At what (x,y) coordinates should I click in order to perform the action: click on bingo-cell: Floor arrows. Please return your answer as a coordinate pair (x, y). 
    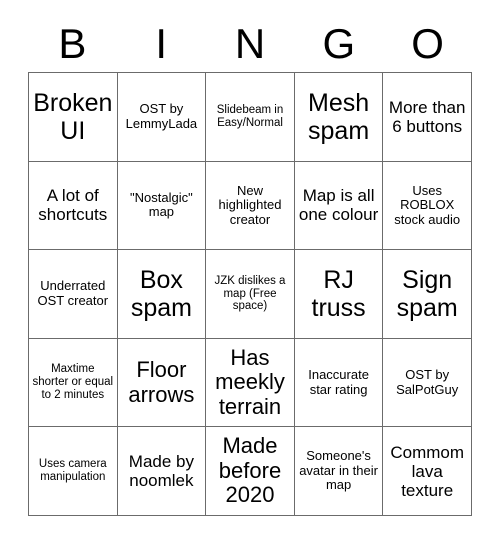
    Looking at the image, I should click on (162, 383).